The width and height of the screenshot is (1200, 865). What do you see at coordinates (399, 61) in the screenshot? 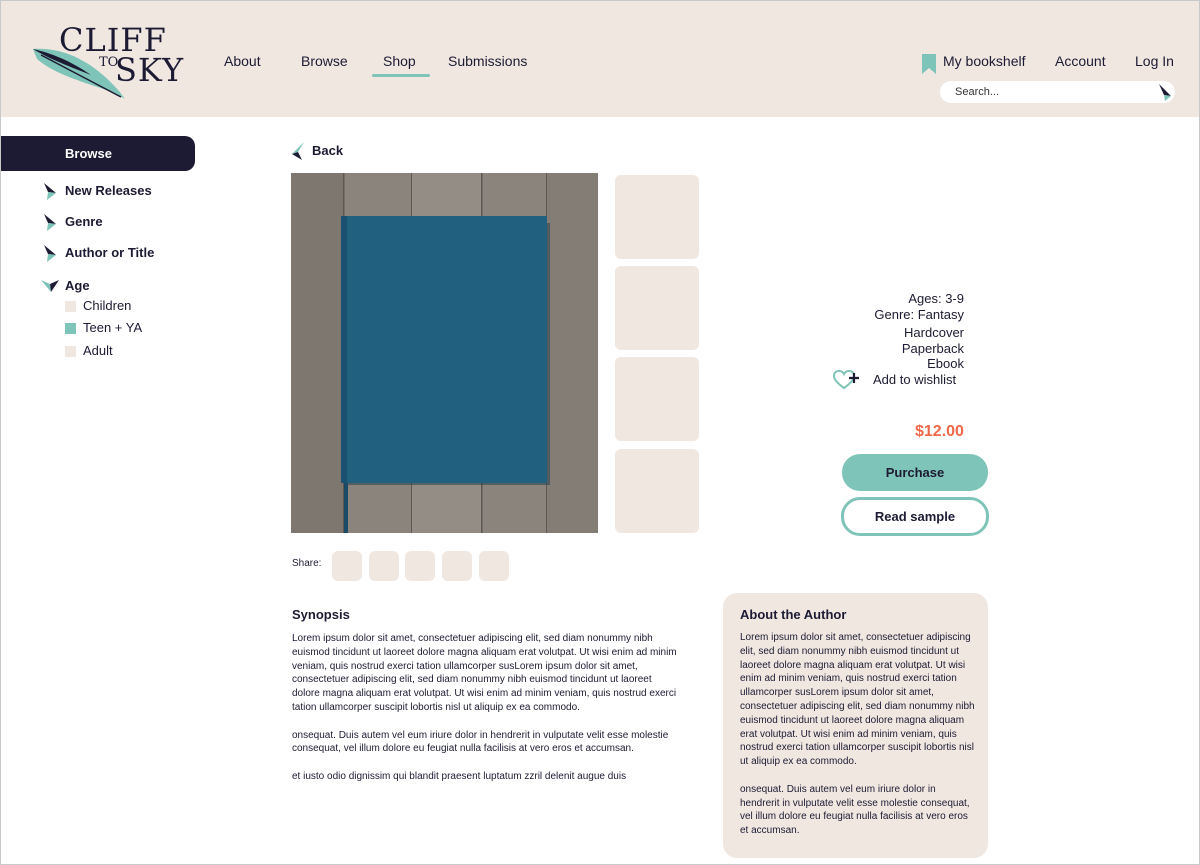
I see `nav-shop: Shop` at bounding box center [399, 61].